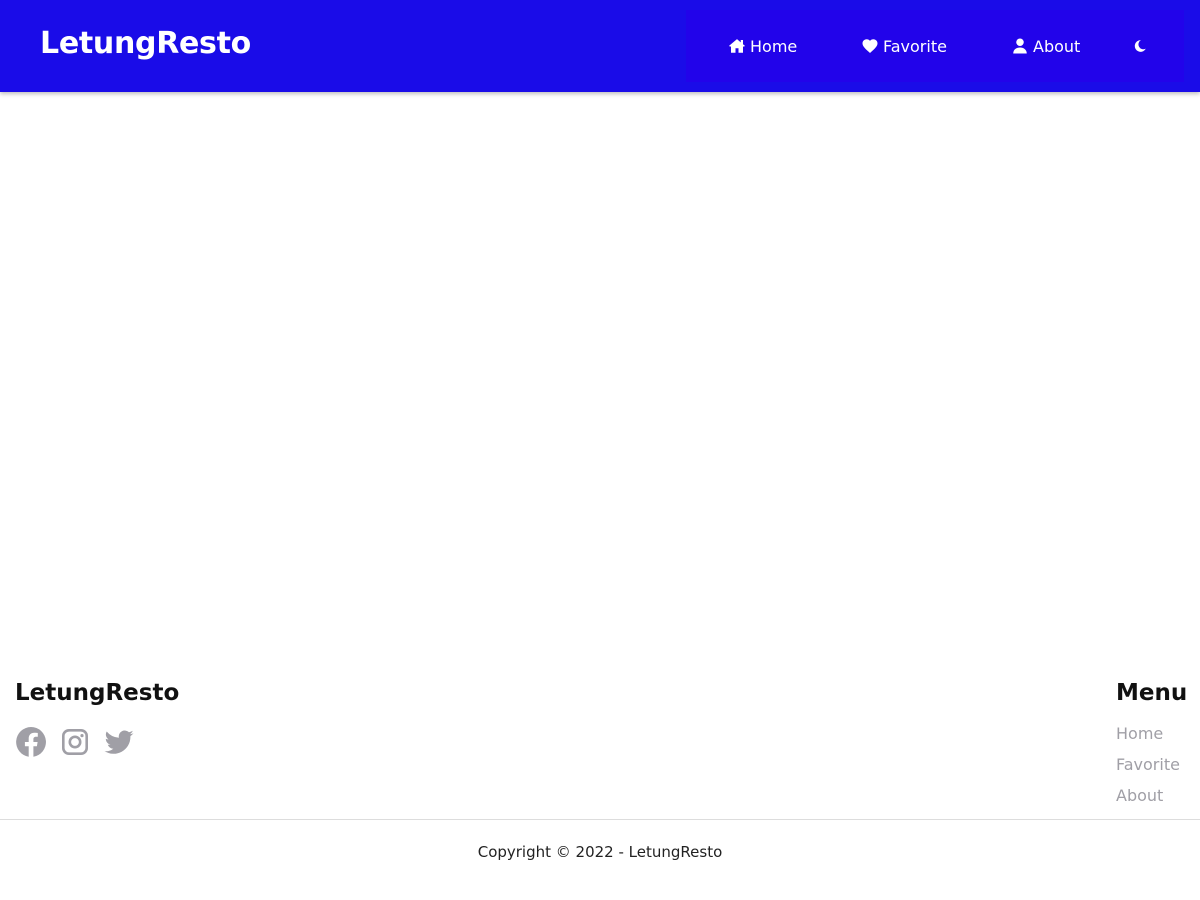 This screenshot has height=900, width=1200. I want to click on nav-favorite-label: Favorite, so click(915, 46).